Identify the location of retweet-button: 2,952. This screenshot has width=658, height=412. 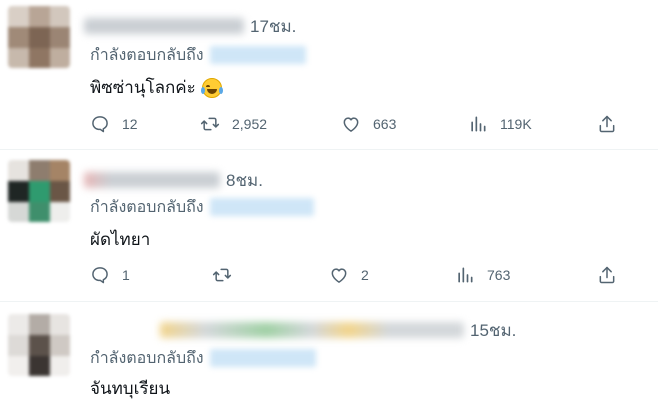
(233, 124).